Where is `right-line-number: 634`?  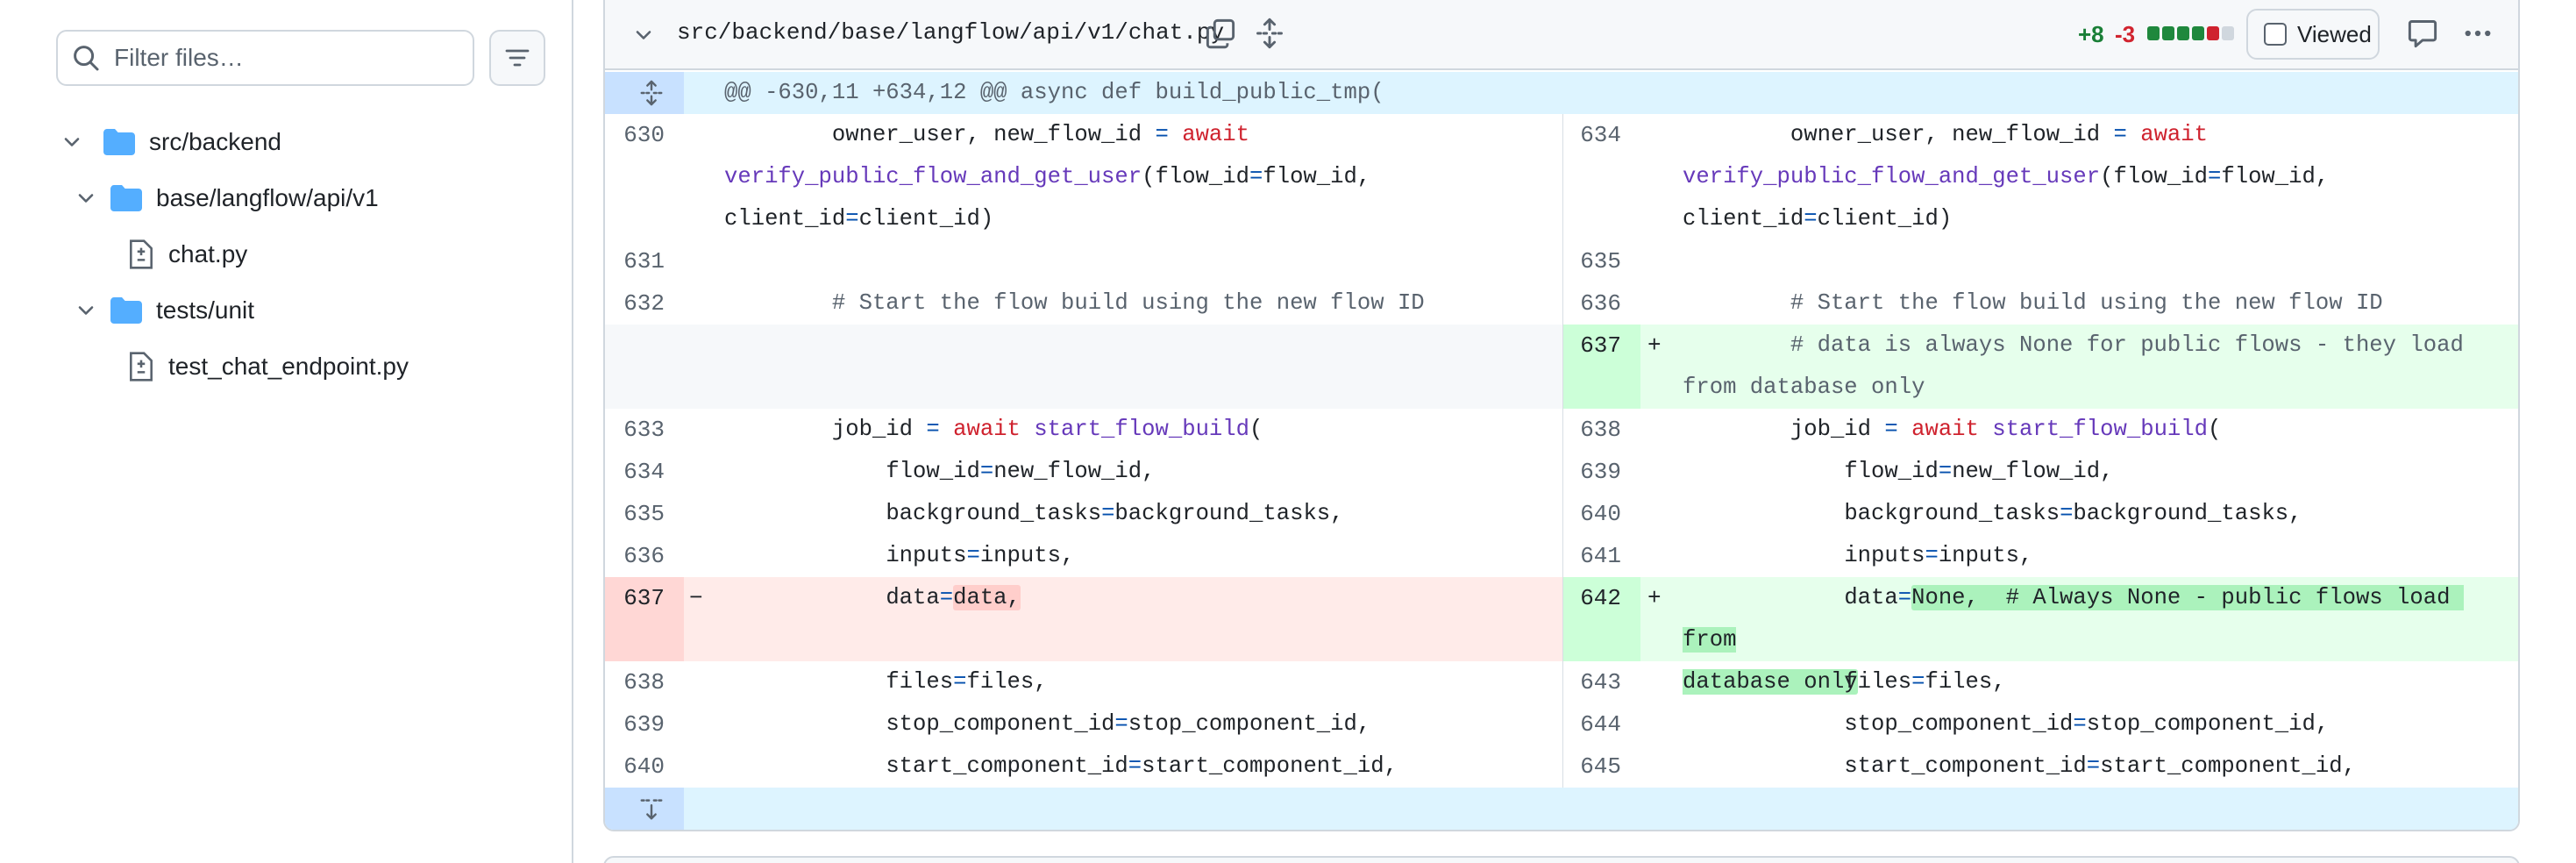
right-line-number: 634 is located at coordinates (1601, 177).